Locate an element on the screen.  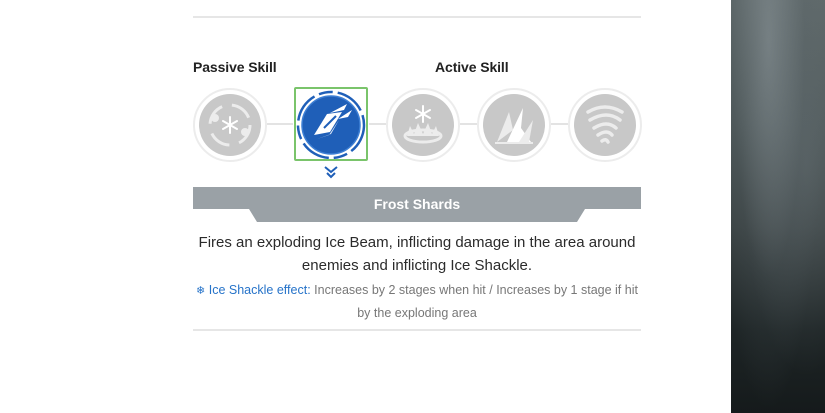
bottom-divider is located at coordinates (417, 330).